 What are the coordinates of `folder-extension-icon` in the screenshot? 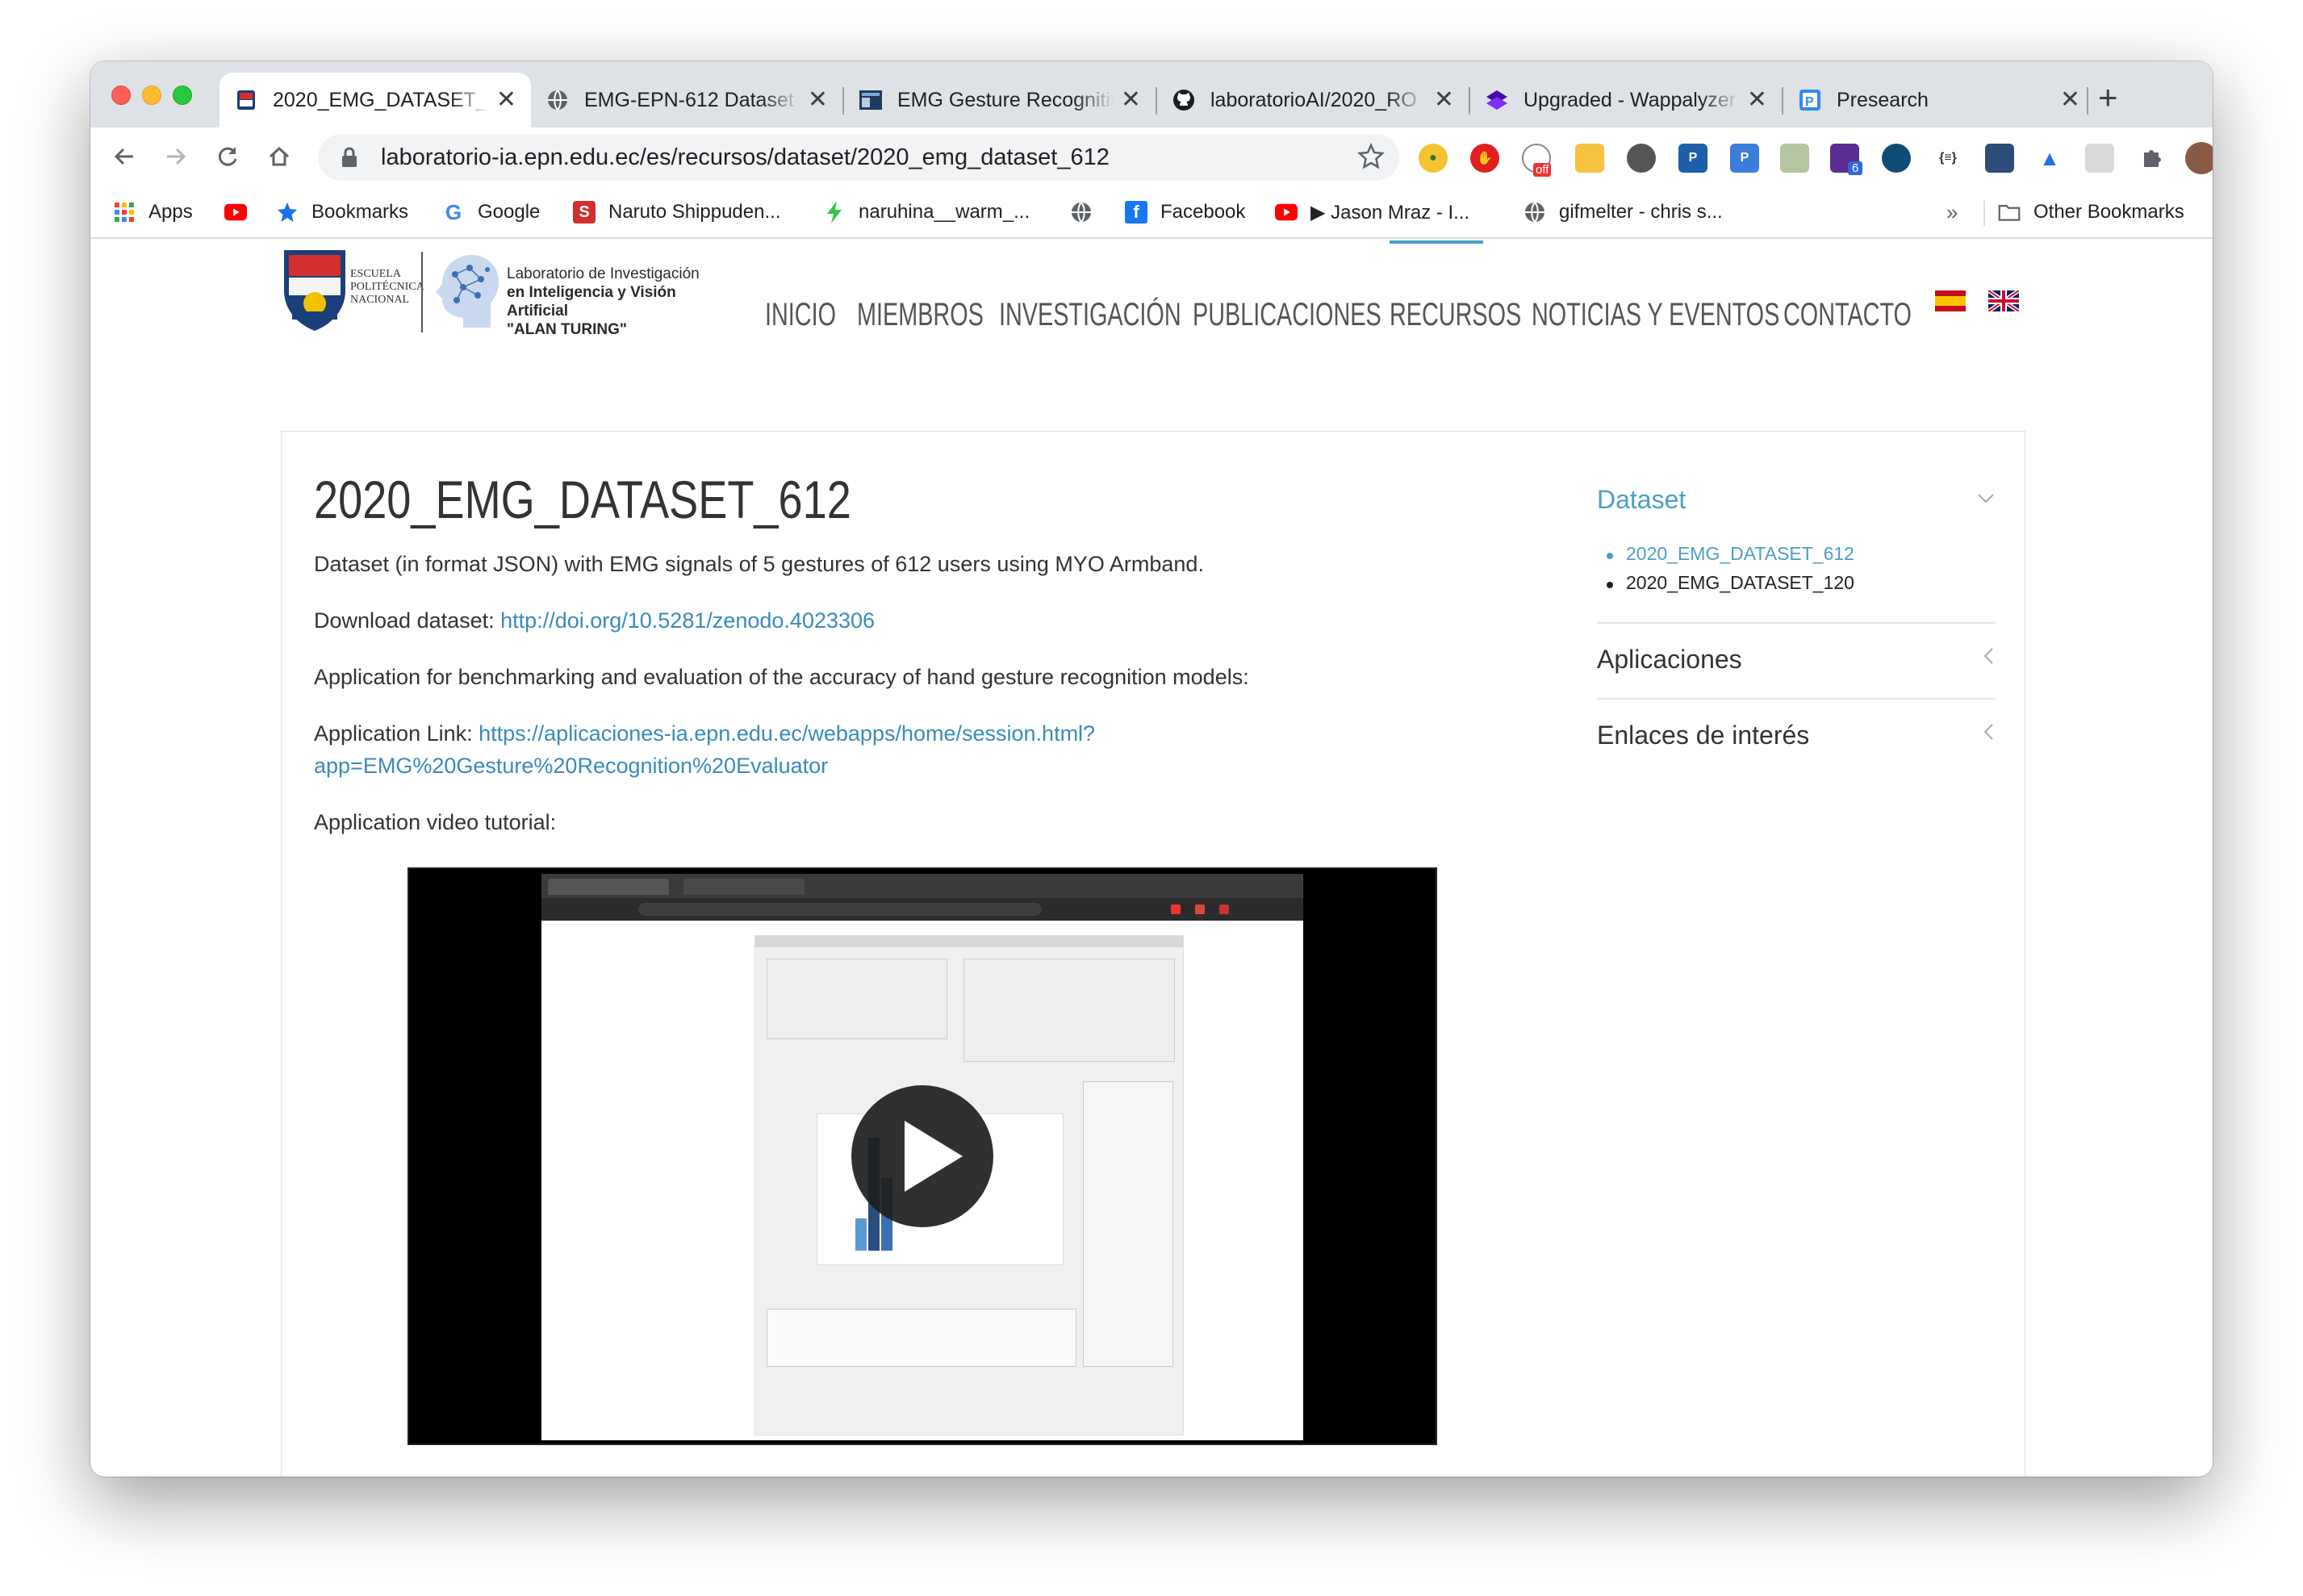 It's located at (1589, 159).